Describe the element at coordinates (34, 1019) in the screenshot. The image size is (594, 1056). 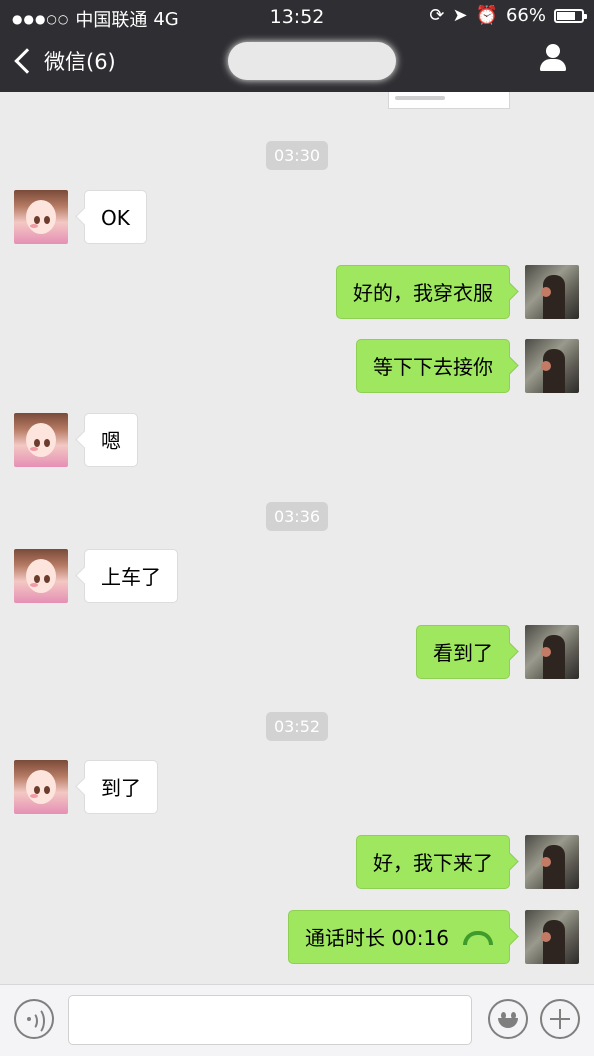
I see `voice-icon` at that location.